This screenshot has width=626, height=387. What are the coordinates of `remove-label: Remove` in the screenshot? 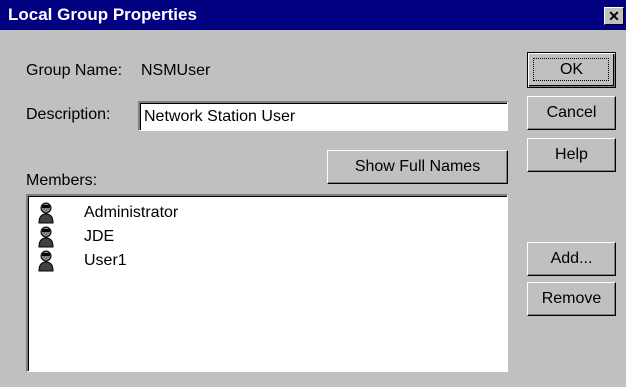 It's located at (571, 298).